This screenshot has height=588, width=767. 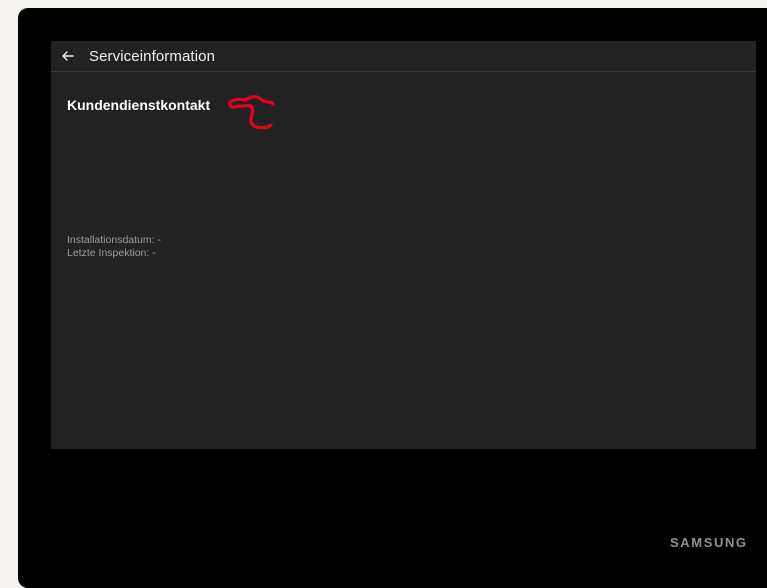 What do you see at coordinates (251, 112) in the screenshot?
I see `pointing-hand-icon` at bounding box center [251, 112].